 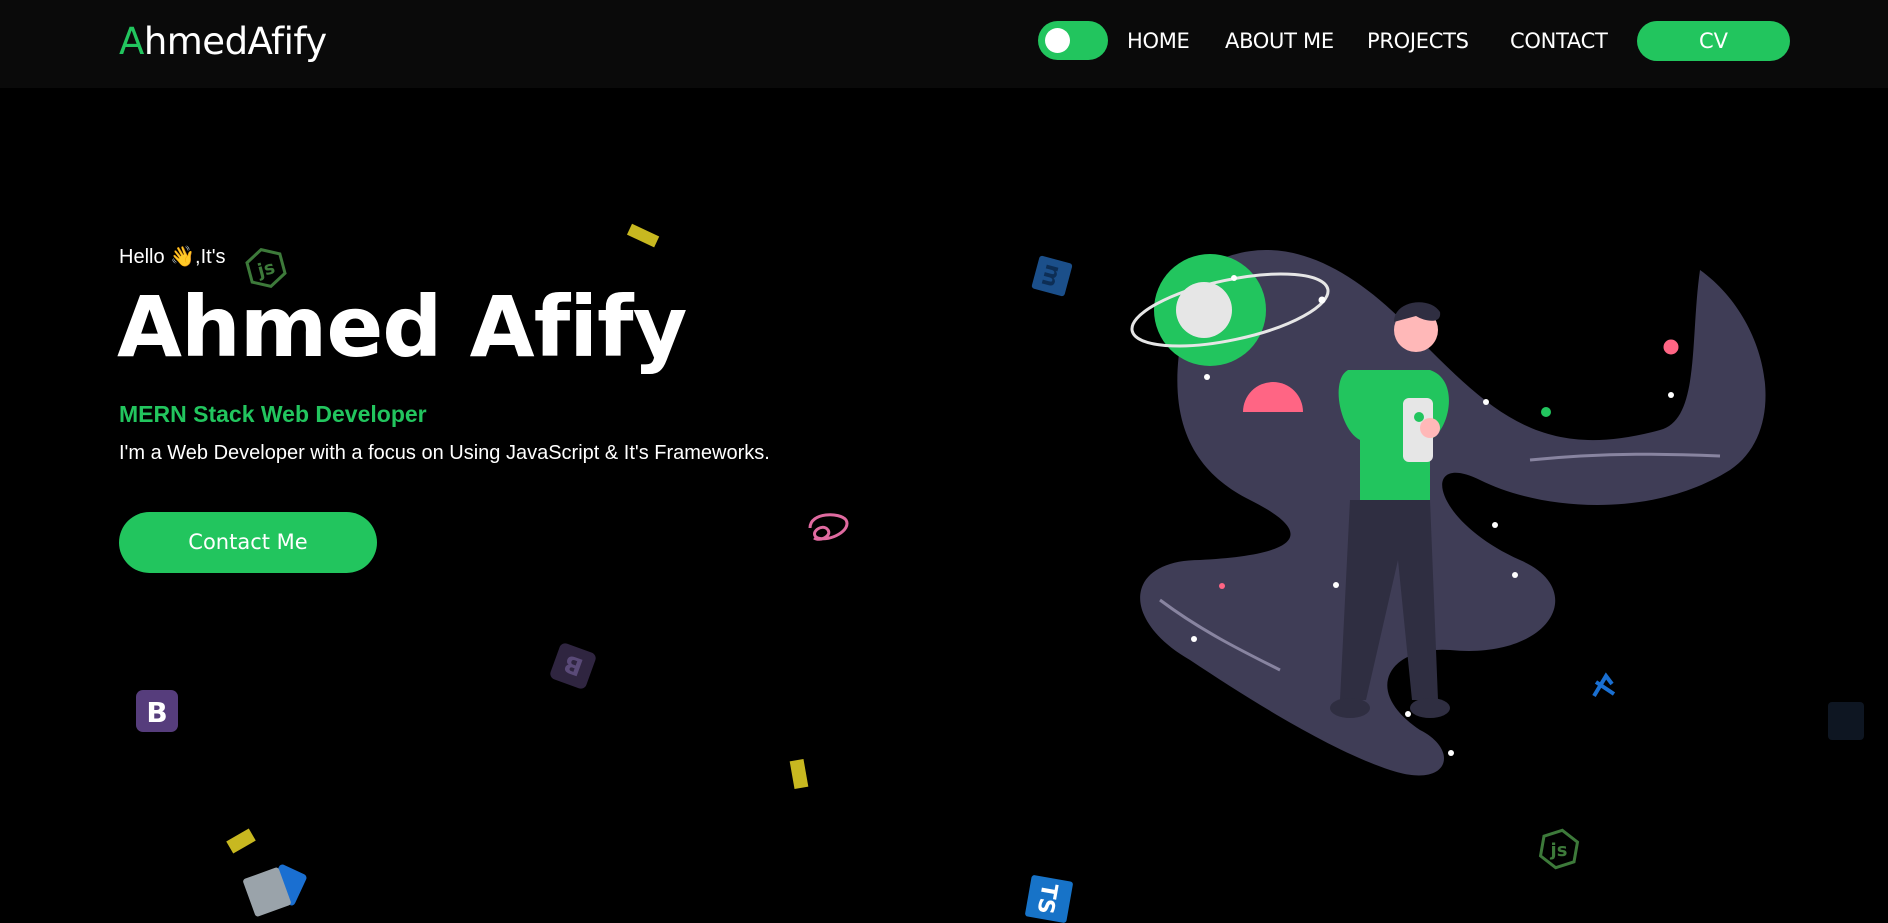 I want to click on svg-text: B, so click(x=156, y=712).